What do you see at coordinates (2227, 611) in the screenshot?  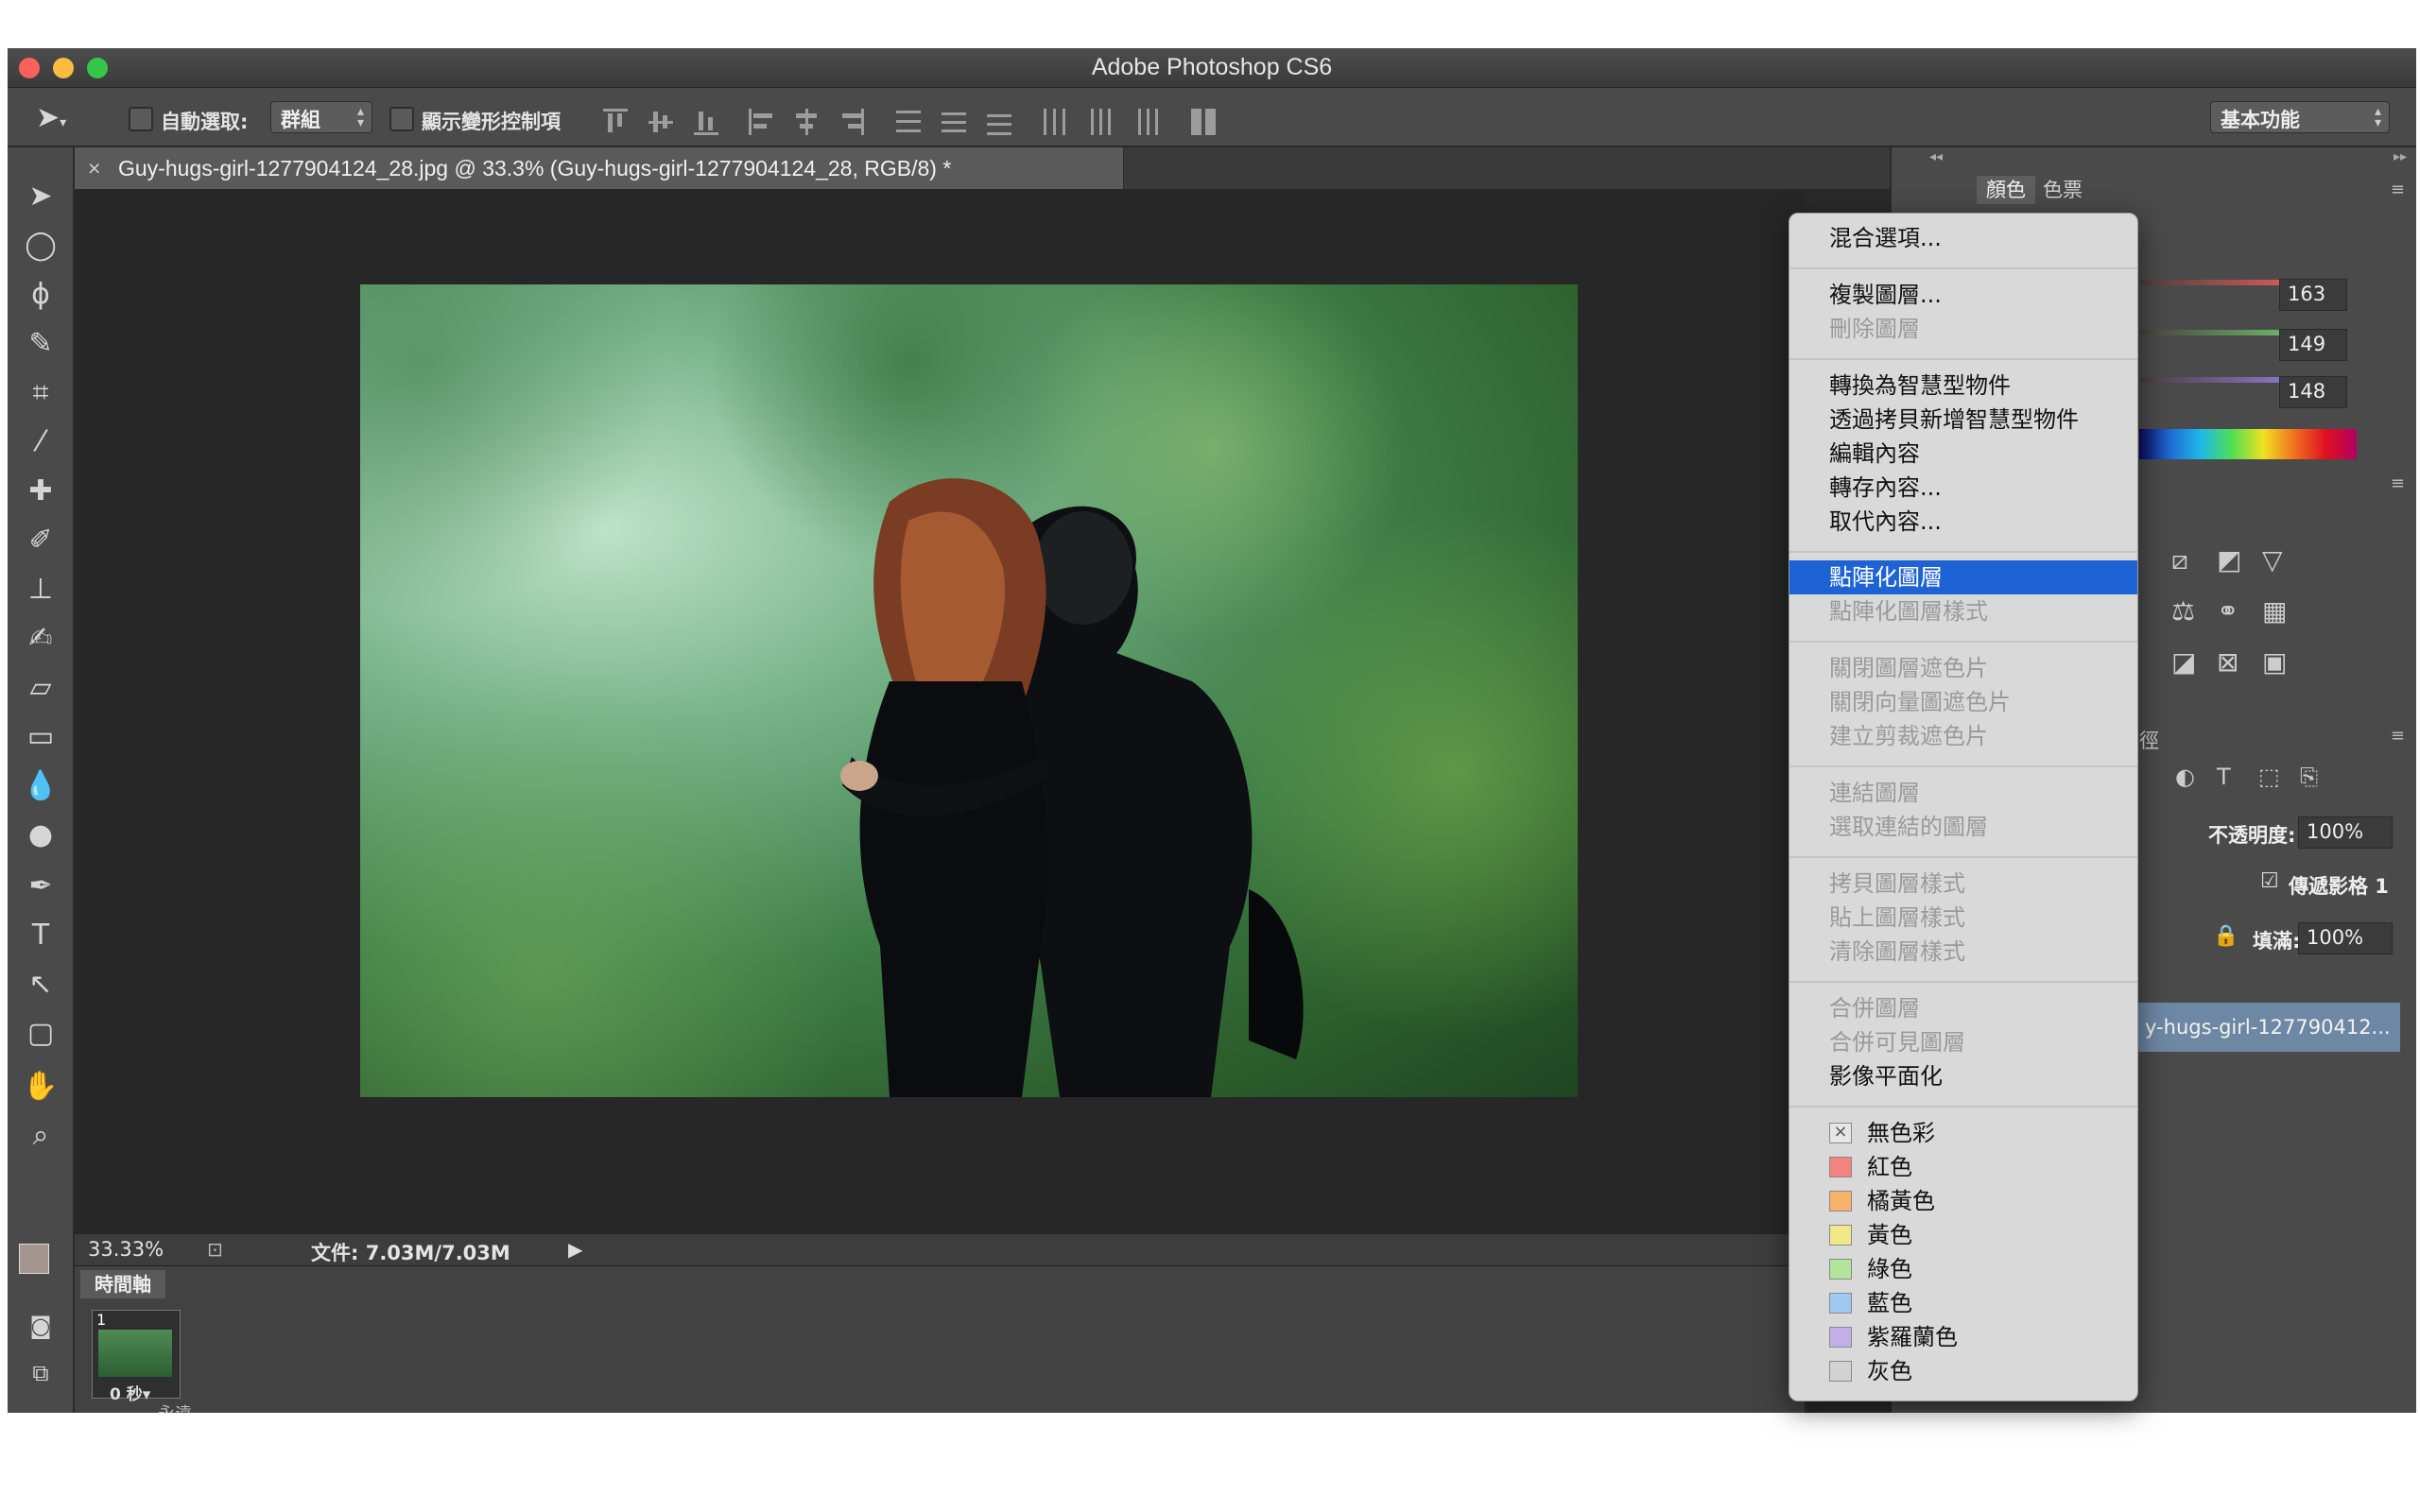 I see `channel-mixer-adjustment-icon: ⚭` at bounding box center [2227, 611].